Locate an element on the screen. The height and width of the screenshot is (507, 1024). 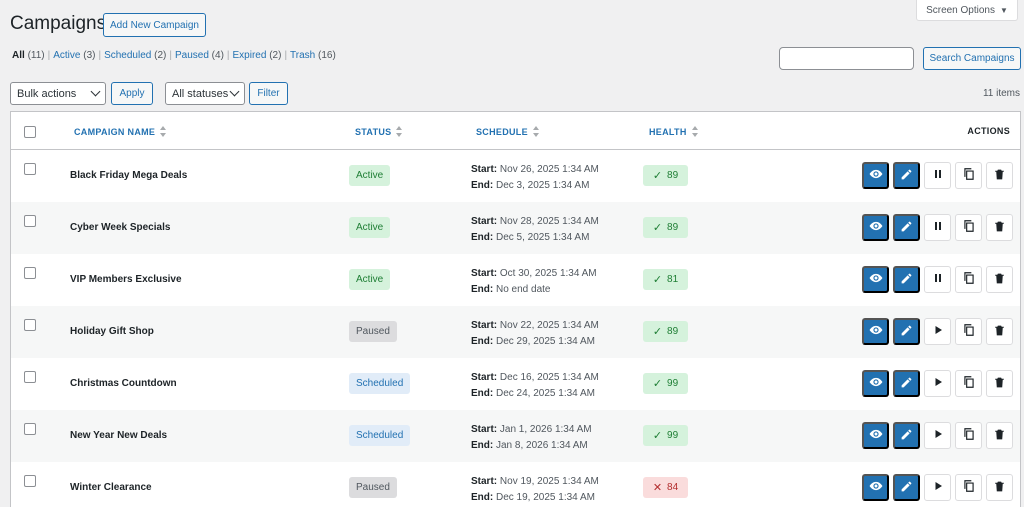
filter-link-all: All is located at coordinates (18, 55).